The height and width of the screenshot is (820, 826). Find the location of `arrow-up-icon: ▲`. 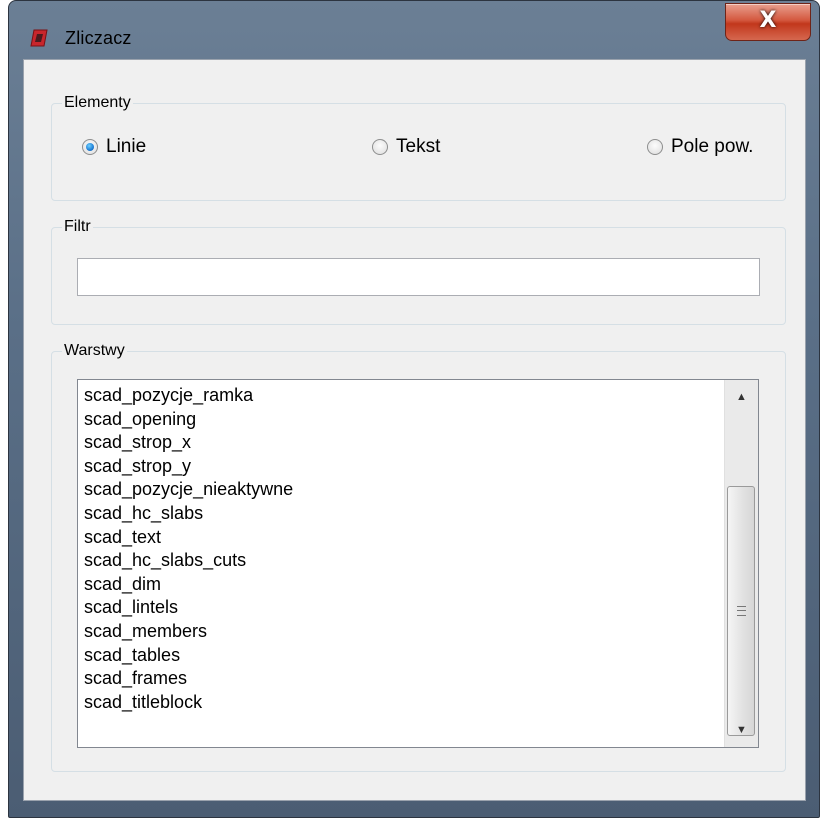

arrow-up-icon: ▲ is located at coordinates (741, 397).